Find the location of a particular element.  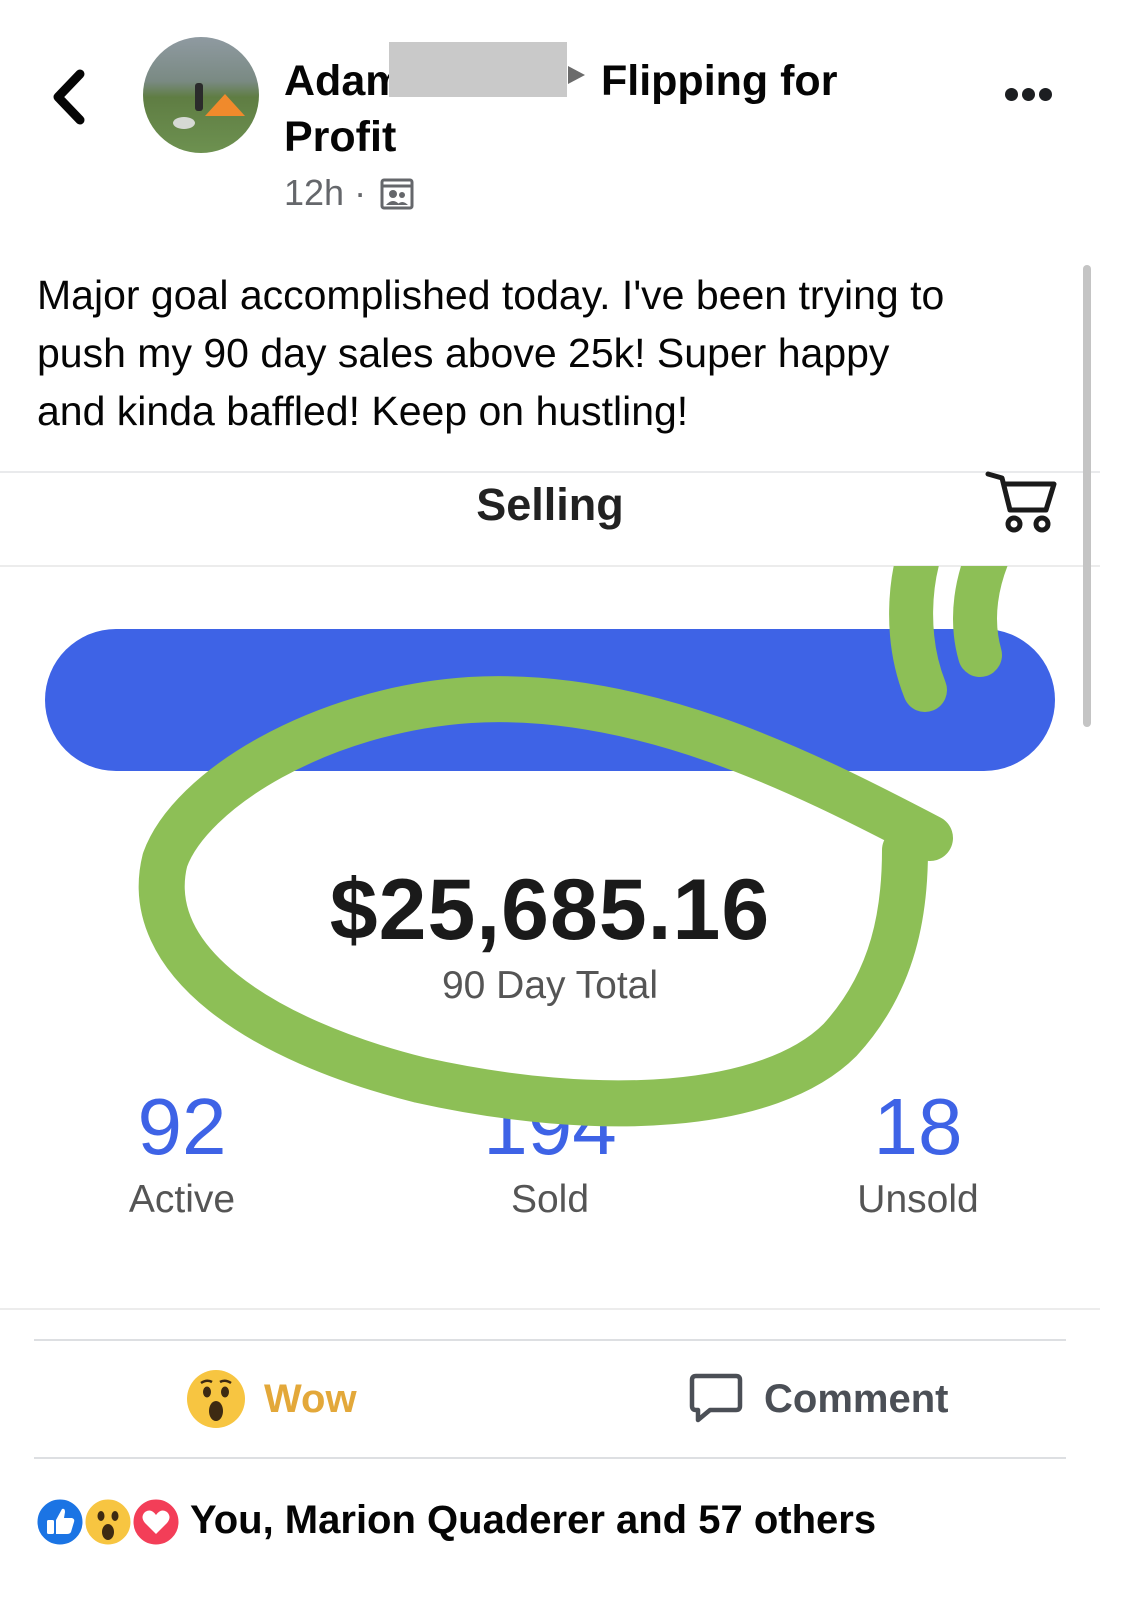

cart-icon is located at coordinates (1021, 502).